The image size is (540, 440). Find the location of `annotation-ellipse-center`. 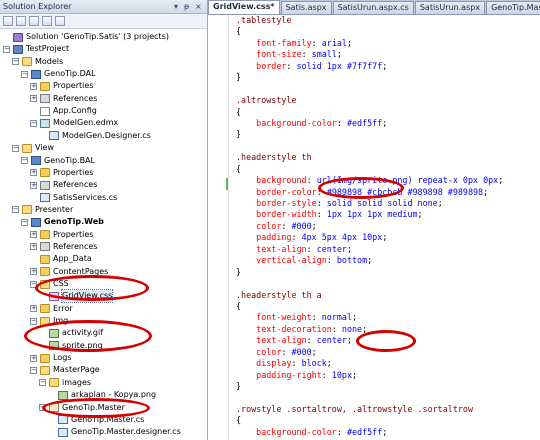

annotation-ellipse-center is located at coordinates (386, 341).